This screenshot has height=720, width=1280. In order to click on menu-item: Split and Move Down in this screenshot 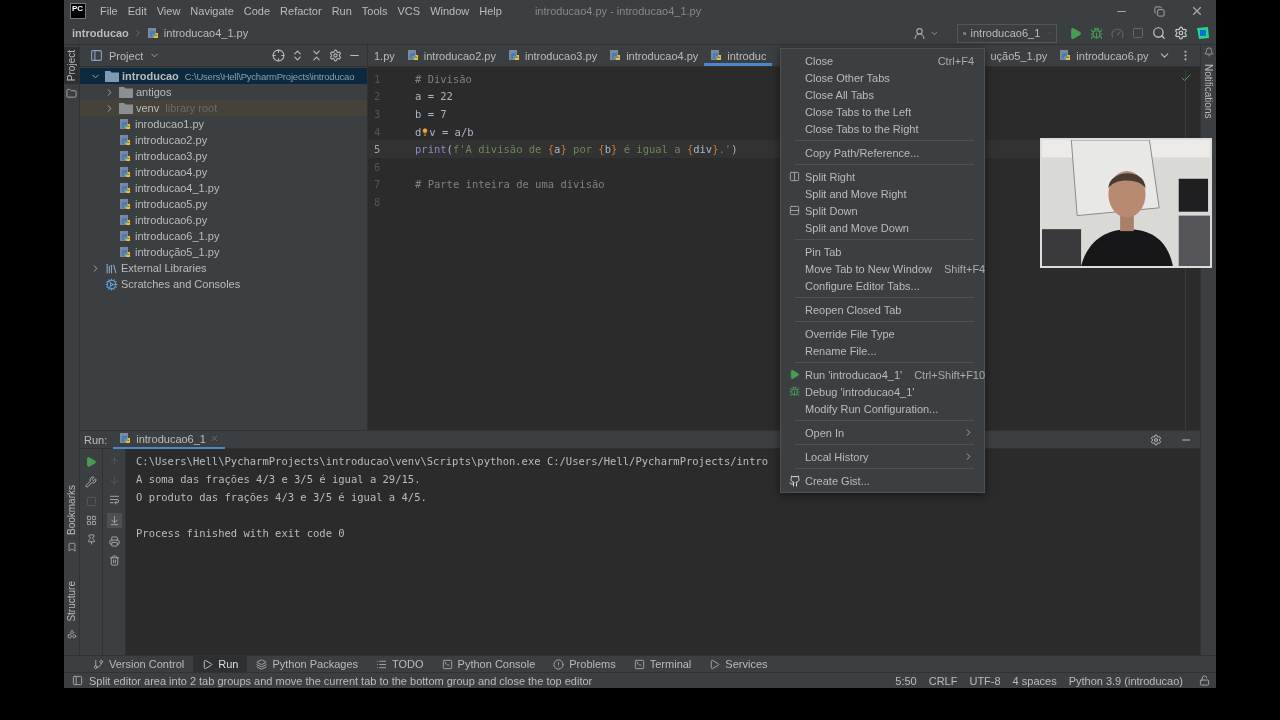, I will do `click(882, 227)`.